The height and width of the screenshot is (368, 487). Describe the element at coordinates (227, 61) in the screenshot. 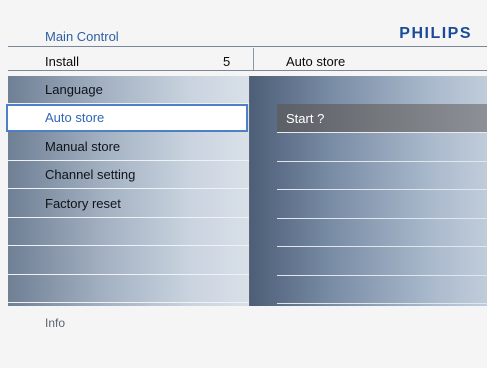

I see `submenu-value: 5` at that location.